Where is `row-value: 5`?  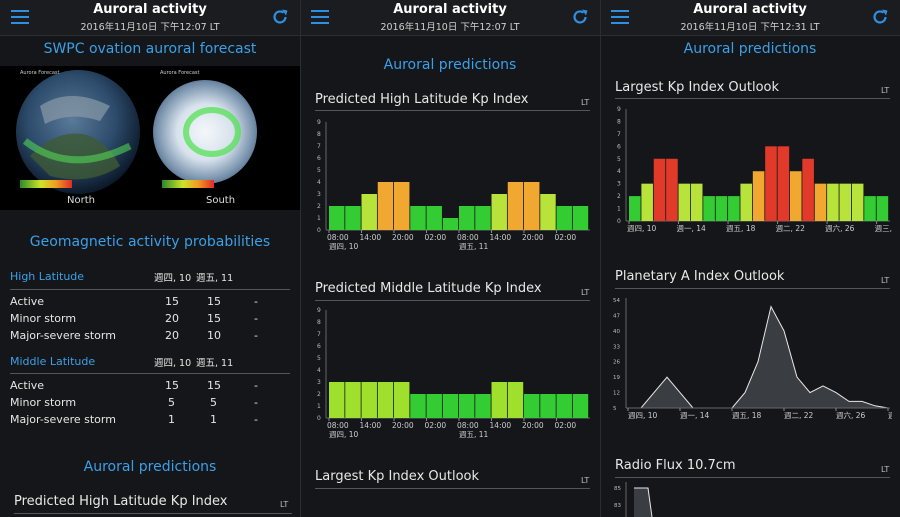
row-value: 5 is located at coordinates (171, 402).